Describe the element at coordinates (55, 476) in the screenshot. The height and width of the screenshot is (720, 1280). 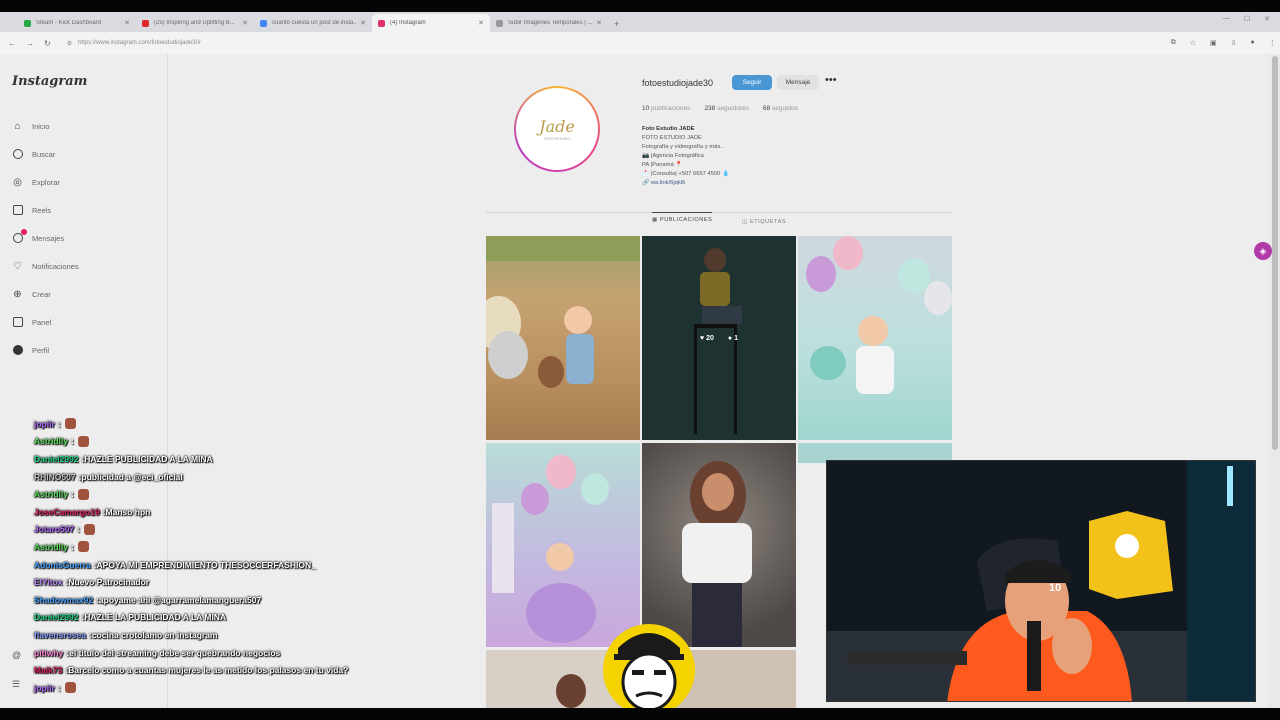
I see `chat-username: RHINO507` at that location.